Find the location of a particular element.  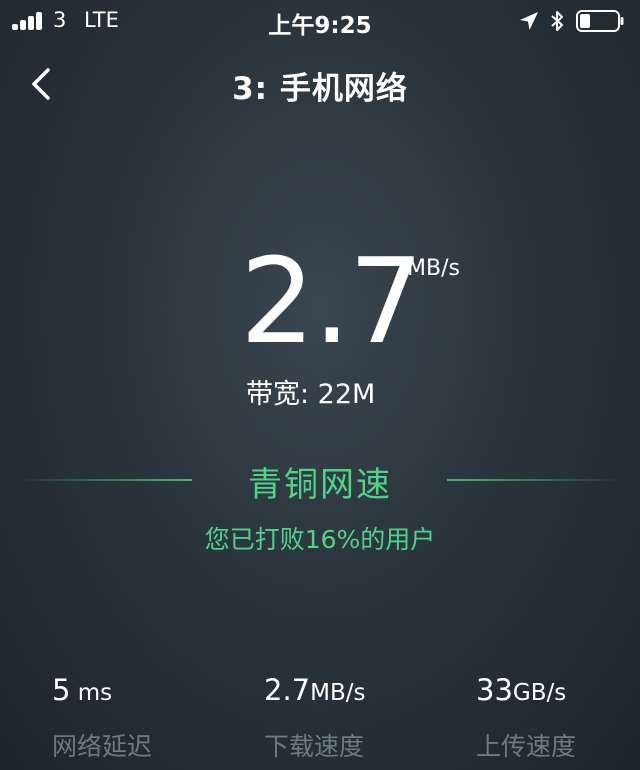

rank-title: 青铜网速 is located at coordinates (320, 485).